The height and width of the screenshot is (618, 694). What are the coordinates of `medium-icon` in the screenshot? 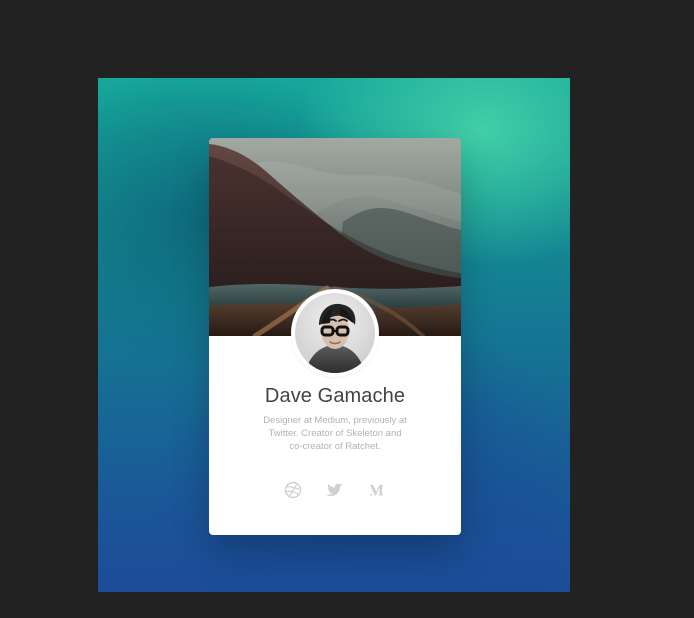 It's located at (376, 490).